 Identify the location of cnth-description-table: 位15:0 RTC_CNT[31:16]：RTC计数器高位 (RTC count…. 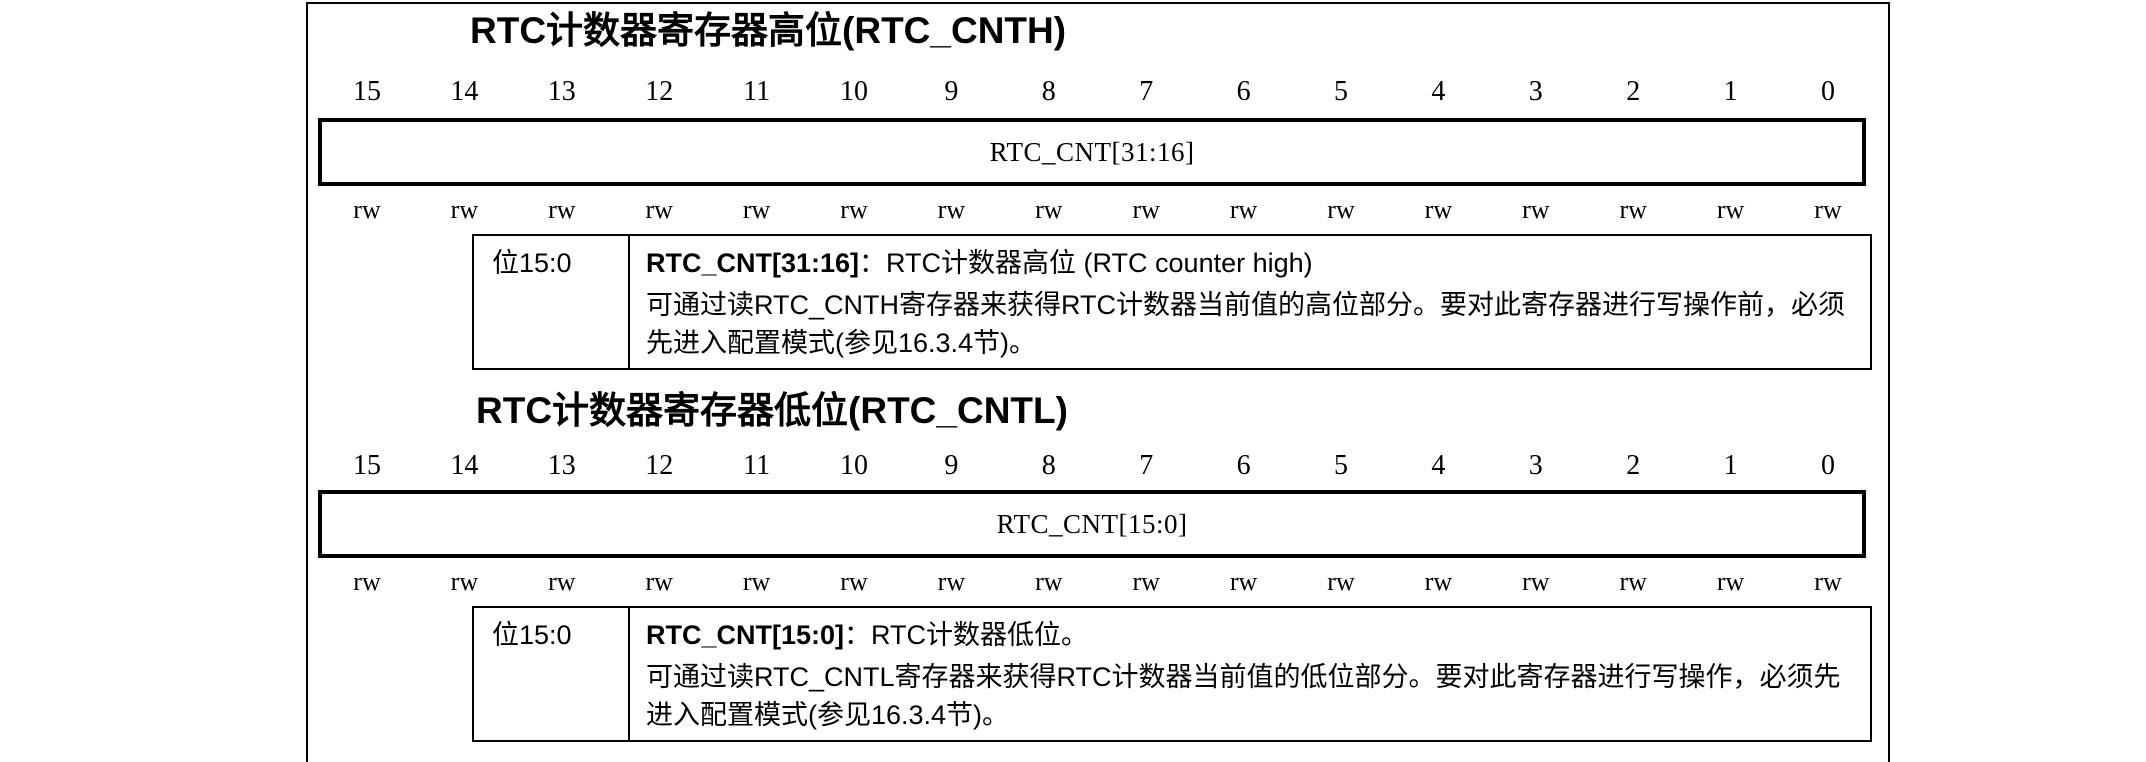
(1172, 302).